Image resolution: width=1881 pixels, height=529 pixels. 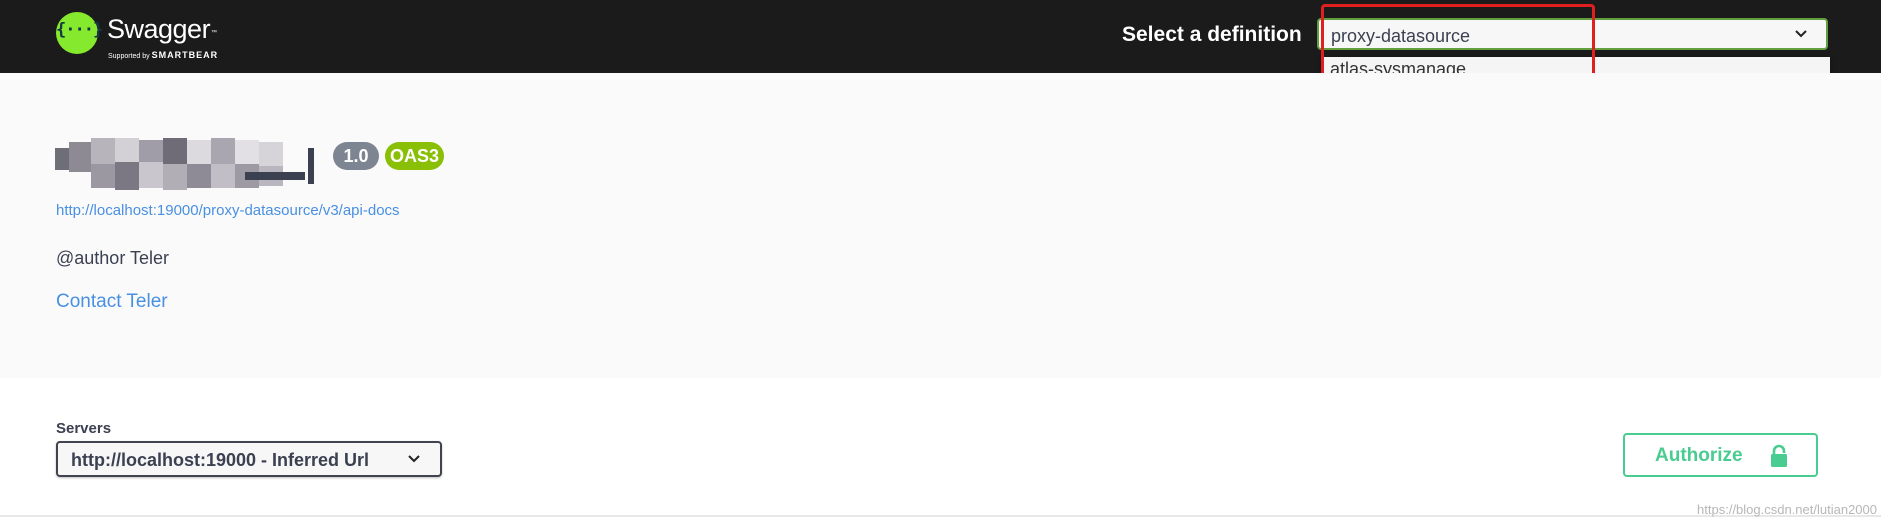 I want to click on logo-subtitle-prefix: Supported by, so click(x=129, y=56).